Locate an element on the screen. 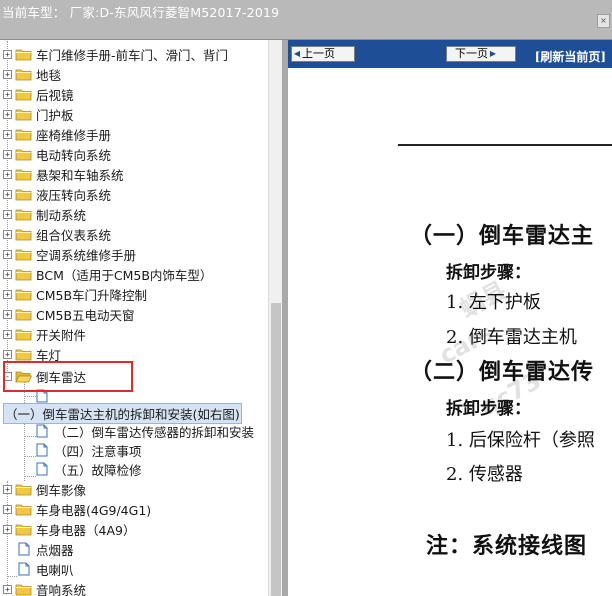  tree-item-label: 制动系统 is located at coordinates (61, 215).